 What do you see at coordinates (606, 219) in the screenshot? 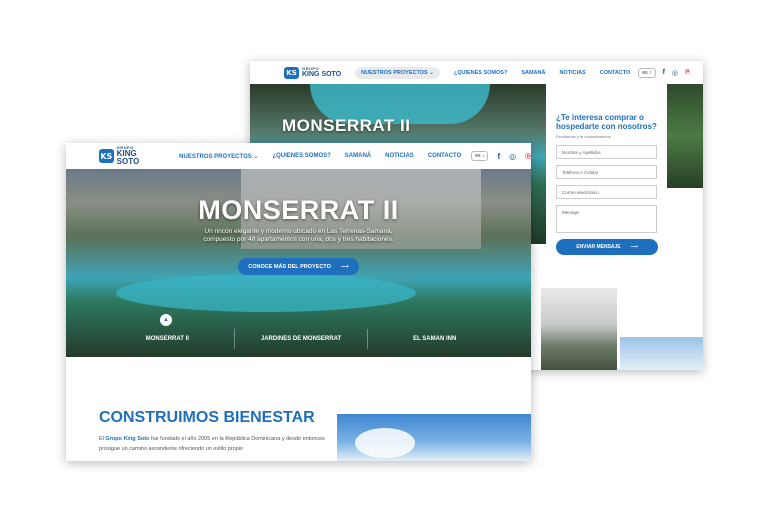
I see `message-field: Mensaje` at bounding box center [606, 219].